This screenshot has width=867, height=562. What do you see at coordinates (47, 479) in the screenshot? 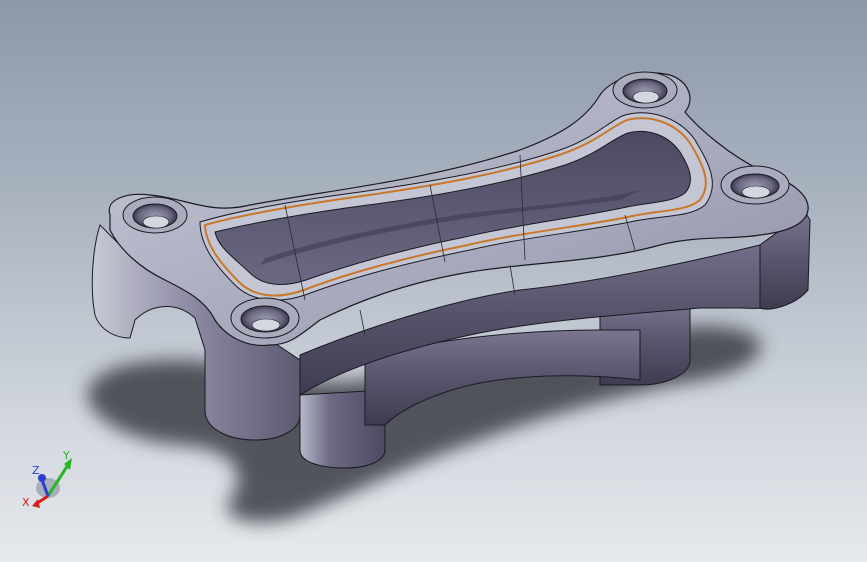
I see `orientation-triad: Y Z X` at bounding box center [47, 479].